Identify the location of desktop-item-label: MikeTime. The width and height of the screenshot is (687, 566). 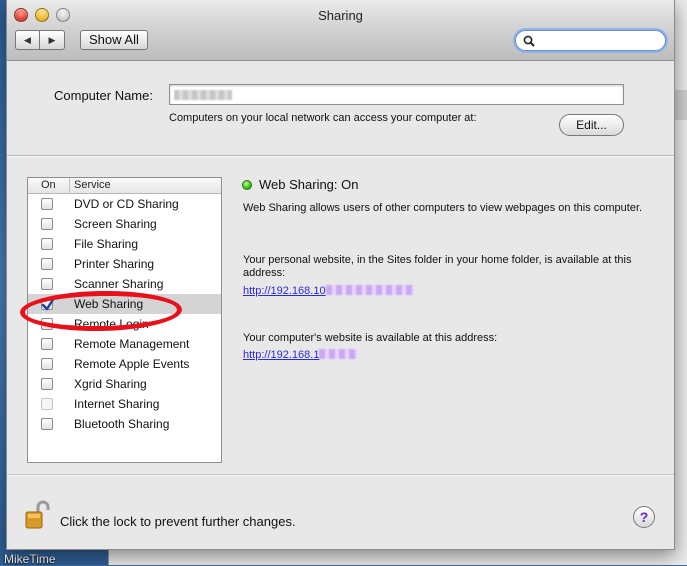
(30, 559).